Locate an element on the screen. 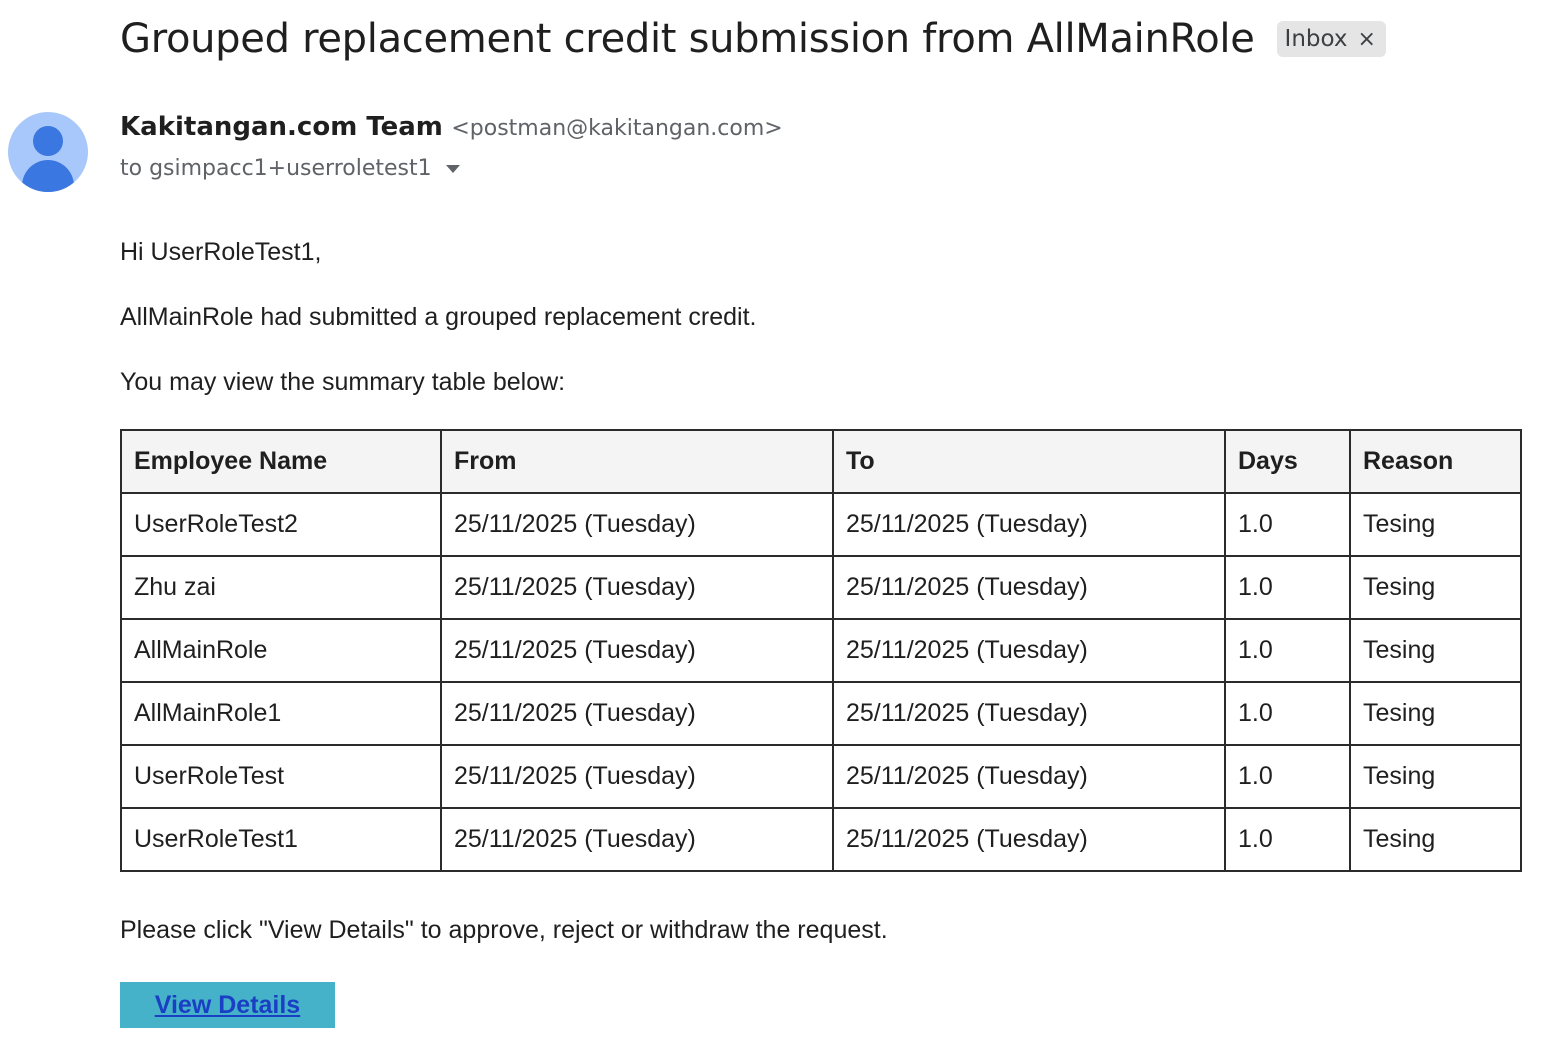 This screenshot has width=1564, height=1048. column-header: From is located at coordinates (637, 461).